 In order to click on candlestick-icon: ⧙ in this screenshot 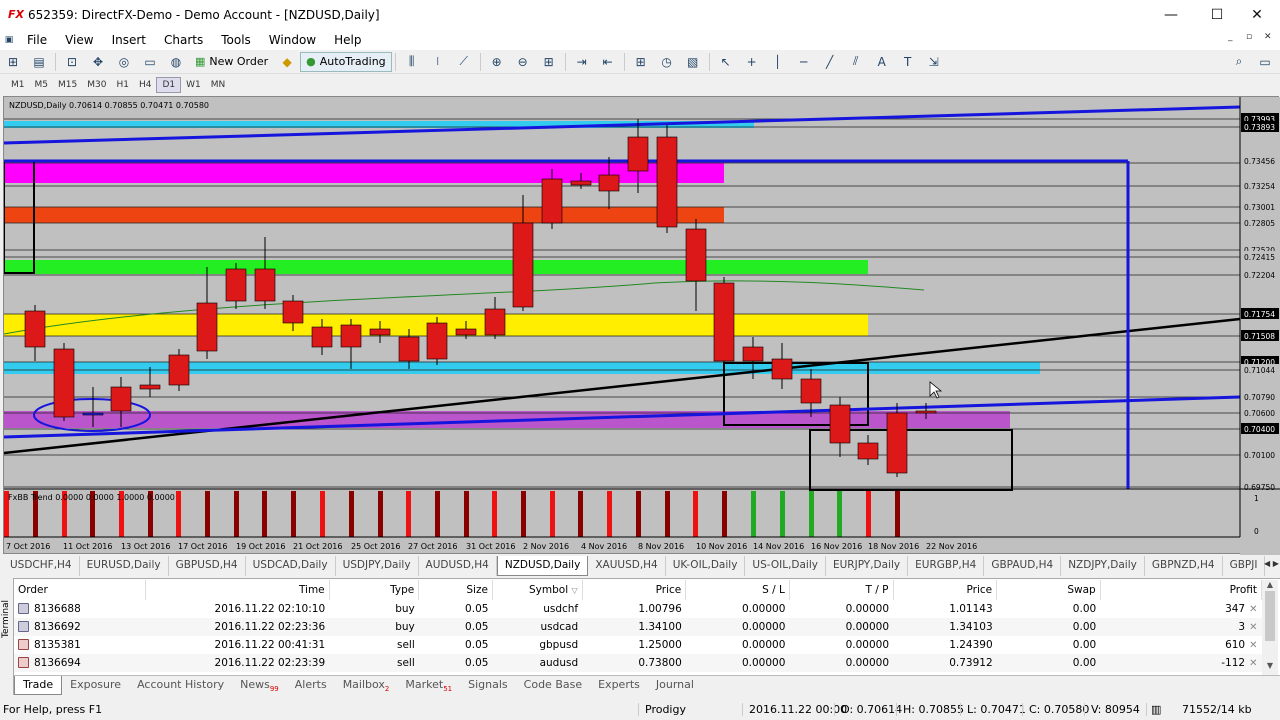, I will do `click(438, 62)`.